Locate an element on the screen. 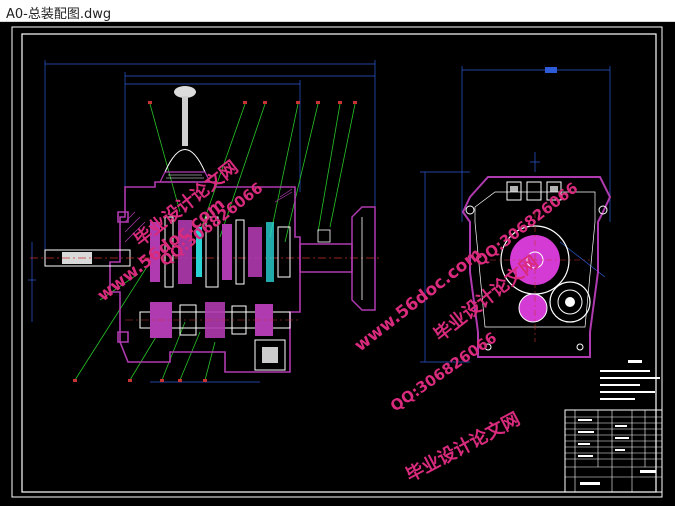 The width and height of the screenshot is (675, 506). shift-lever is located at coordinates (185, 134).